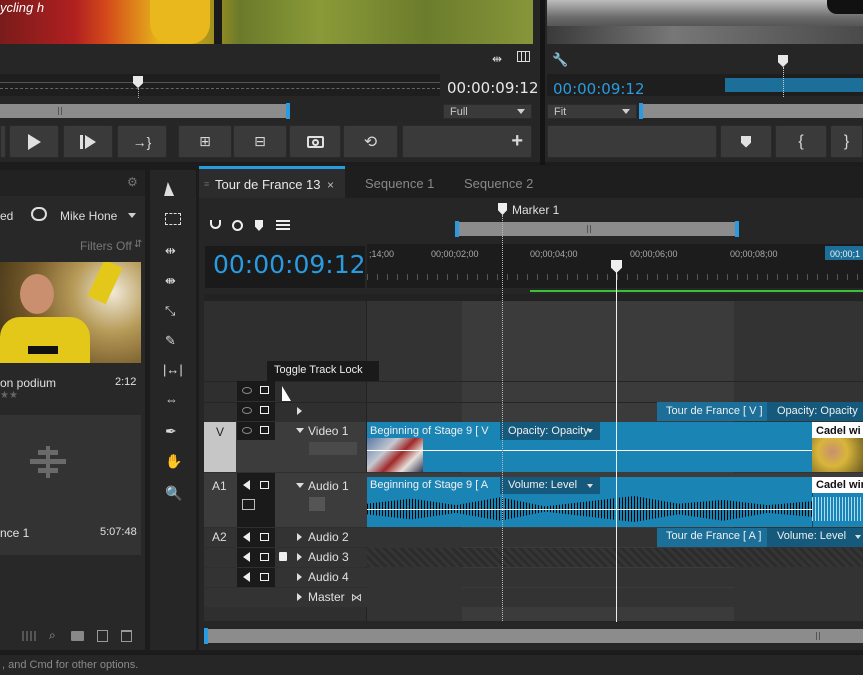 Image resolution: width=863 pixels, height=675 pixels. I want to click on track-audio-2: Audio 2, so click(328, 537).